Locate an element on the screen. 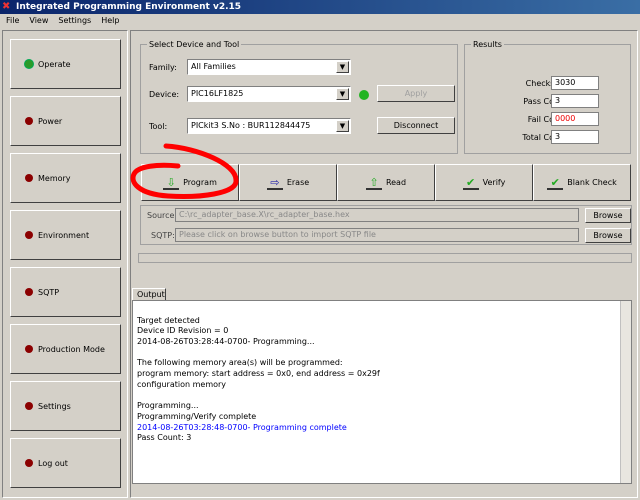 This screenshot has height=500, width=640. tool-select: PICkit3 S.No : BUR112844475 ▼ is located at coordinates (269, 126).